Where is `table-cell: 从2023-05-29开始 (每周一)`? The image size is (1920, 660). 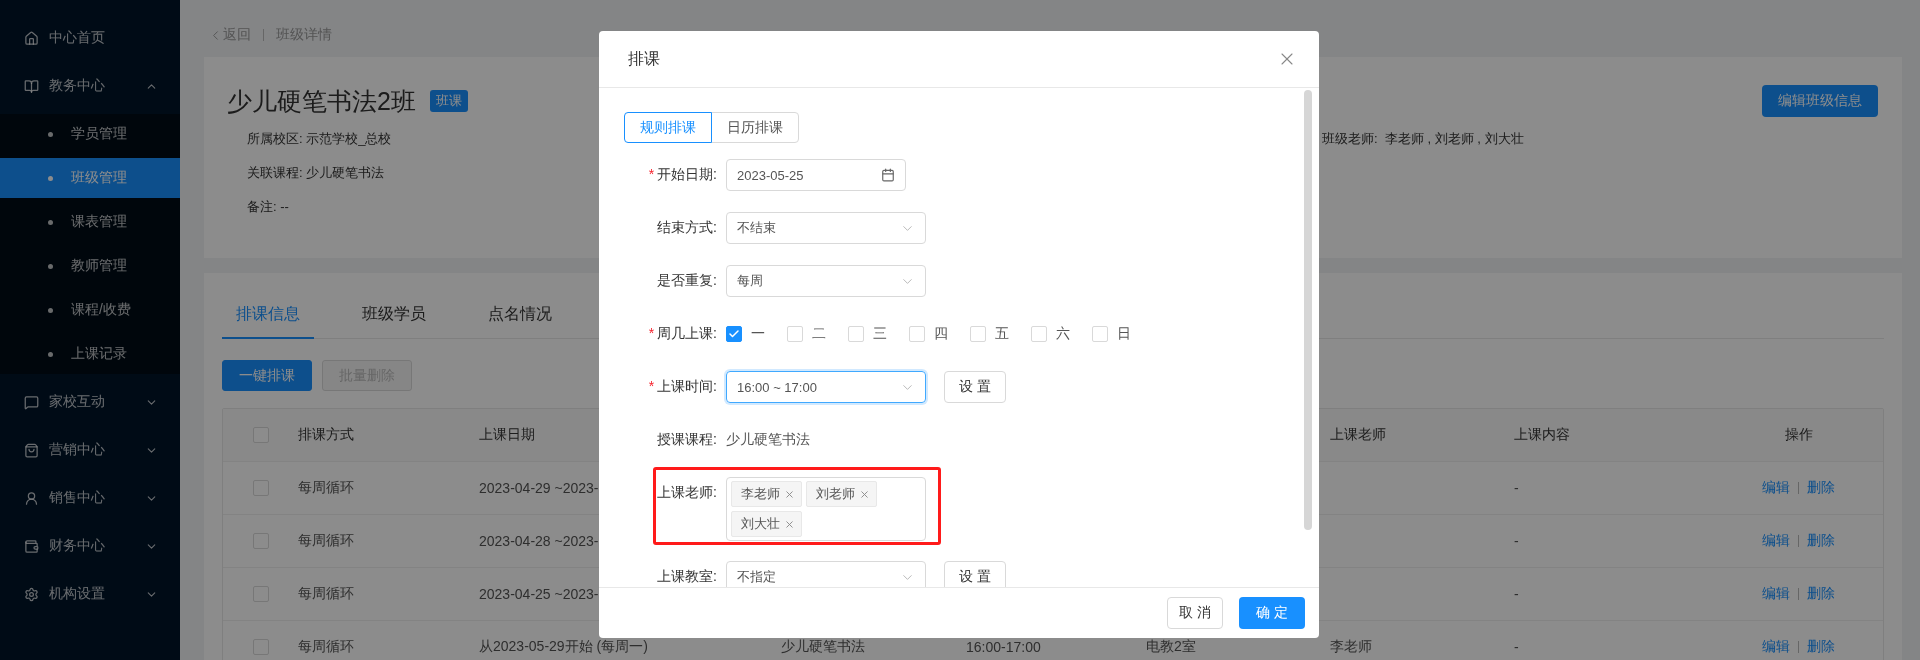
table-cell: 从2023-05-29开始 (每周一) is located at coordinates (563, 647).